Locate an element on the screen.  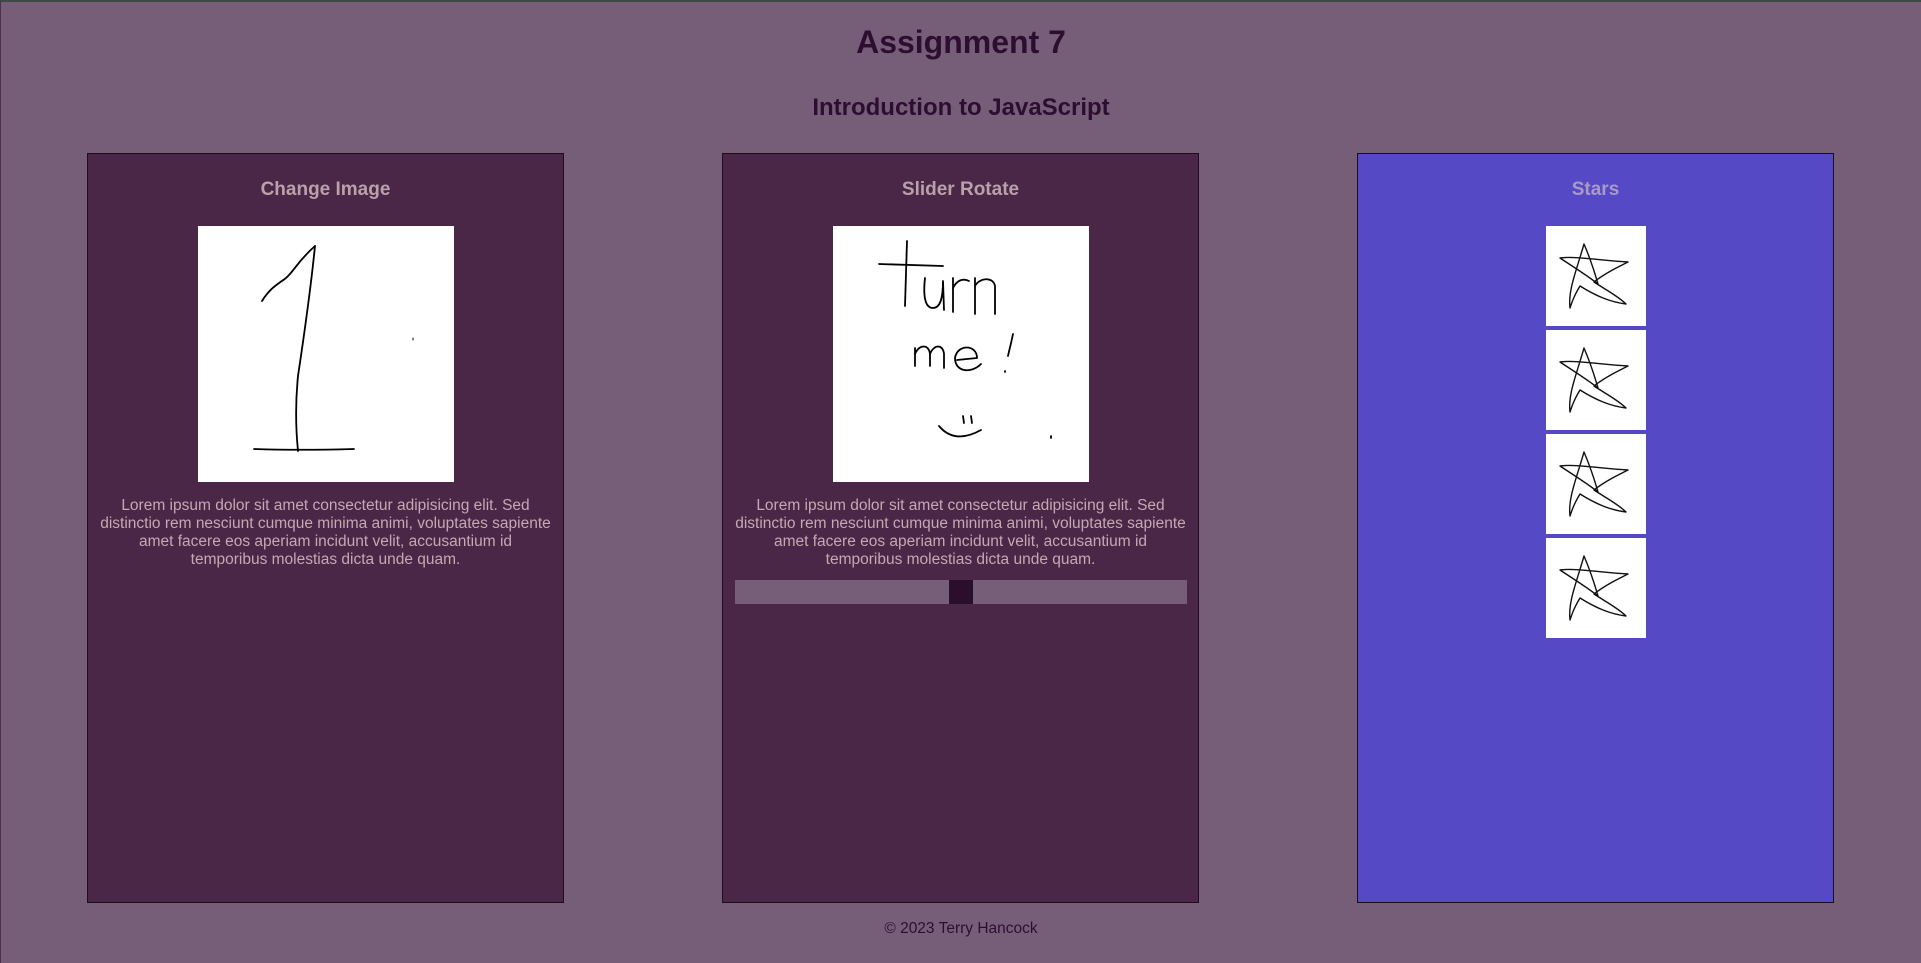
turn-me-image is located at coordinates (961, 354).